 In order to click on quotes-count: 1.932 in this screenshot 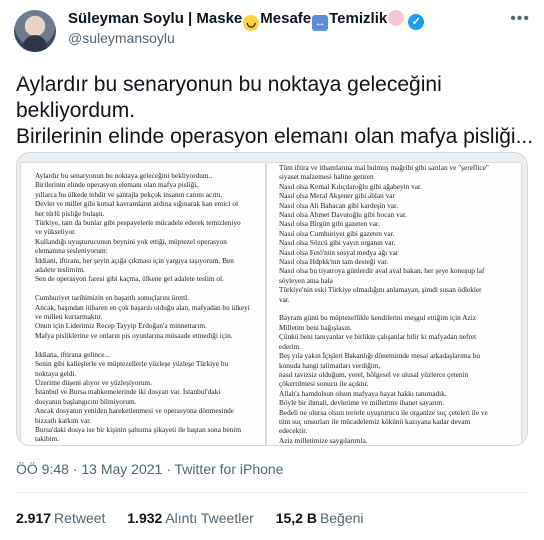, I will do `click(145, 518)`.